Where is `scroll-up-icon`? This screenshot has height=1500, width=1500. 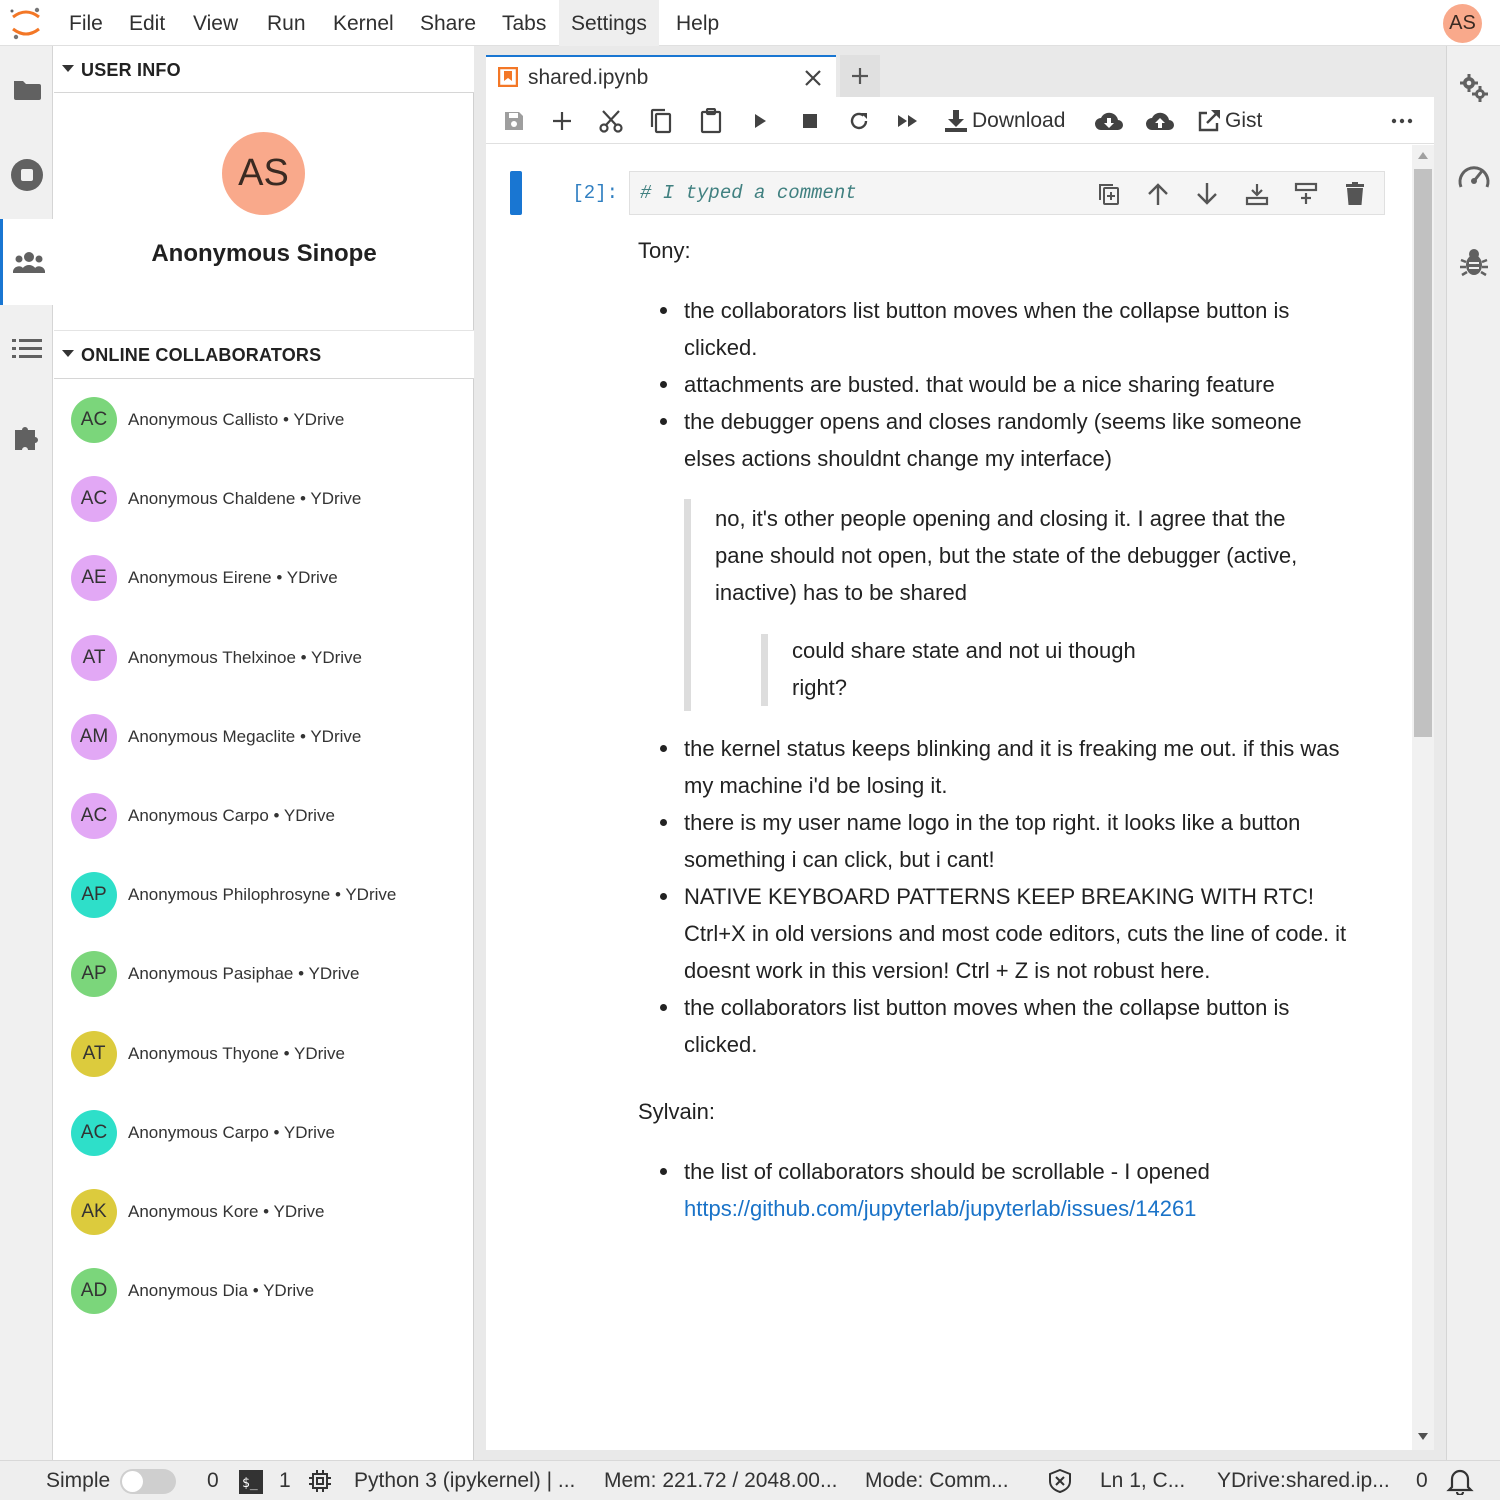
scroll-up-icon is located at coordinates (1423, 155).